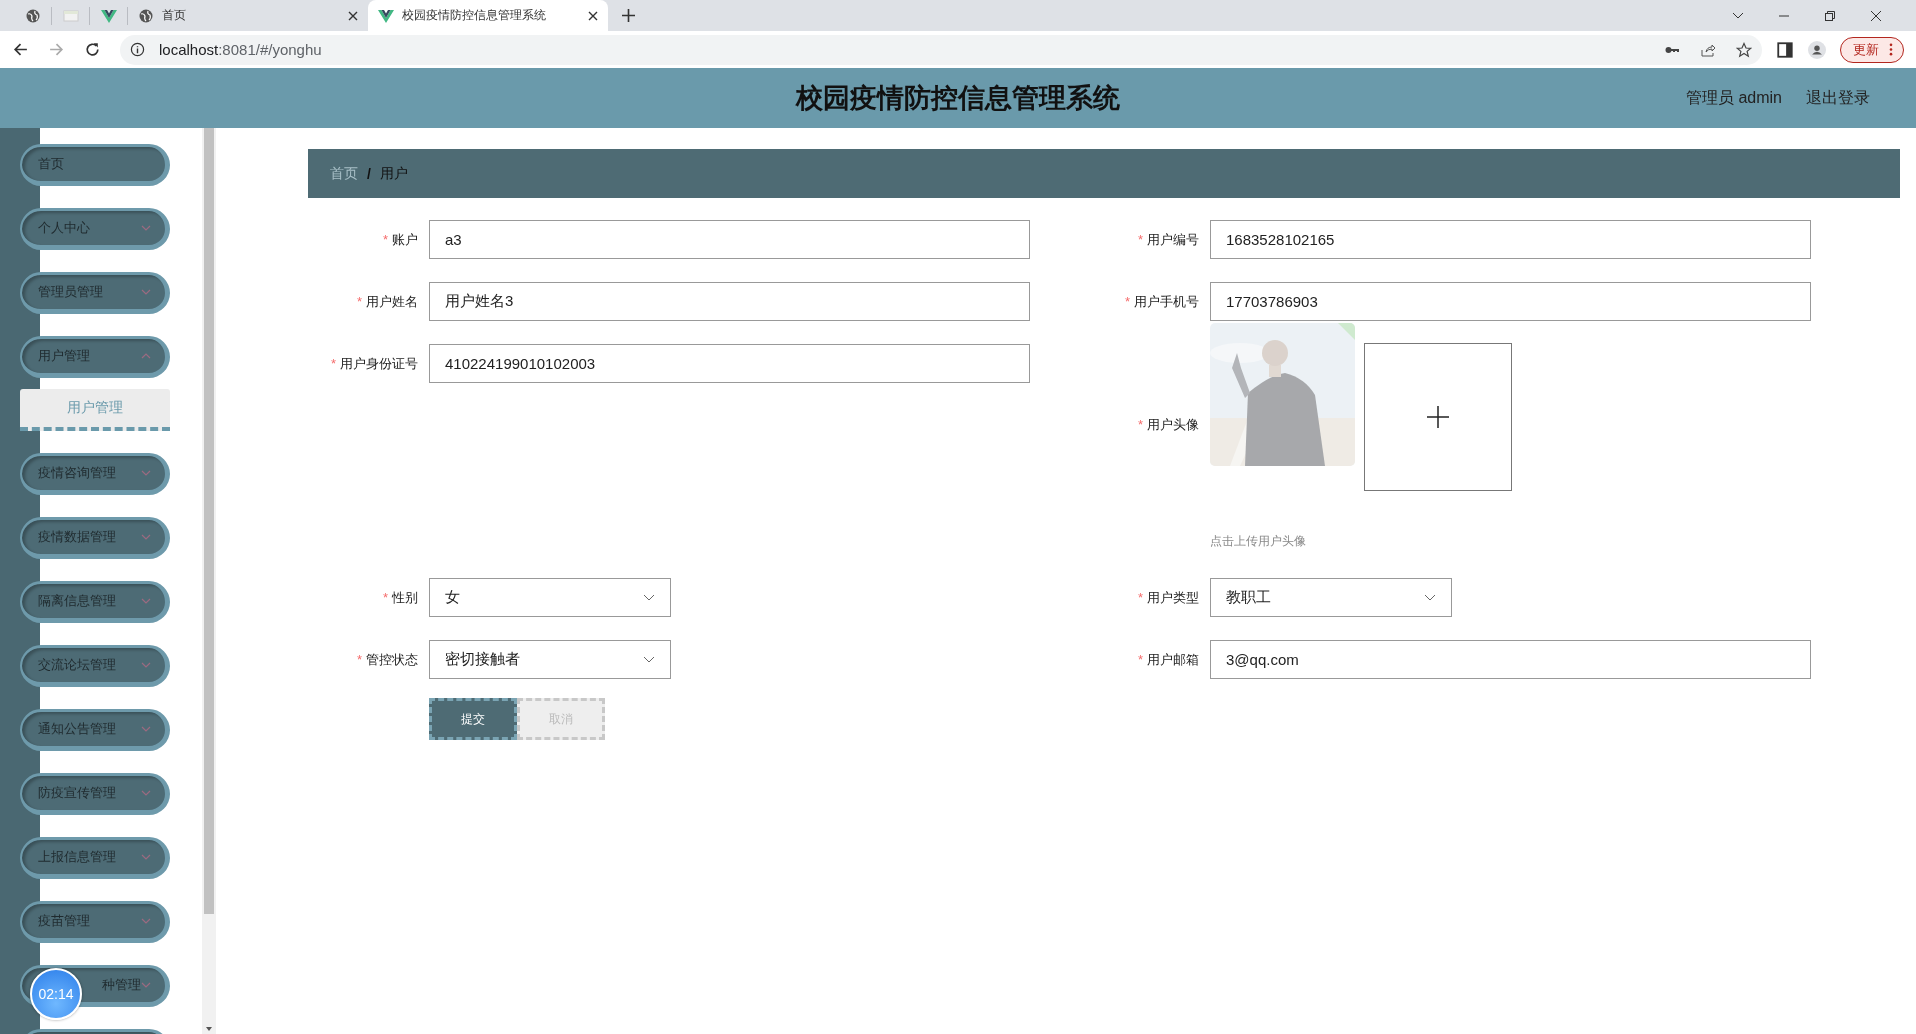 The image size is (1916, 1034). I want to click on menu-item: 疫情数据管理, so click(95, 538).